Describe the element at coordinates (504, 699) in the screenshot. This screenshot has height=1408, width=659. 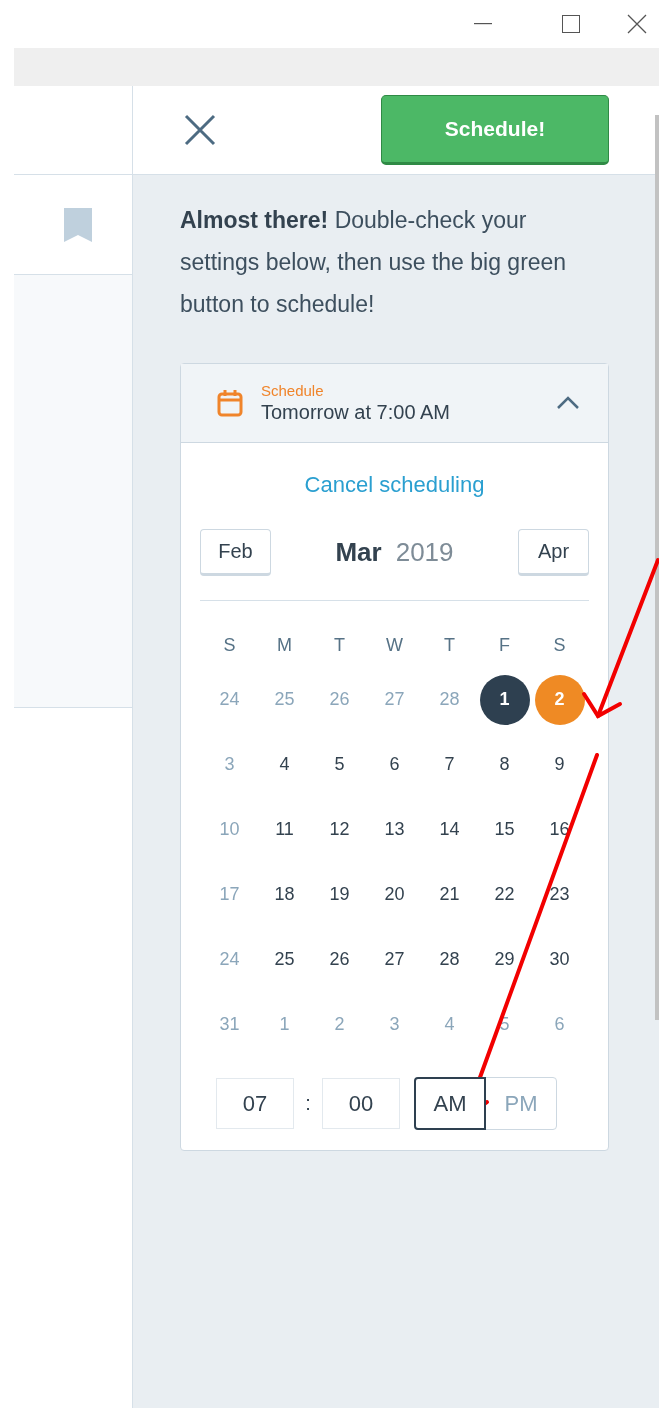
I see `calendar-day: 1` at that location.